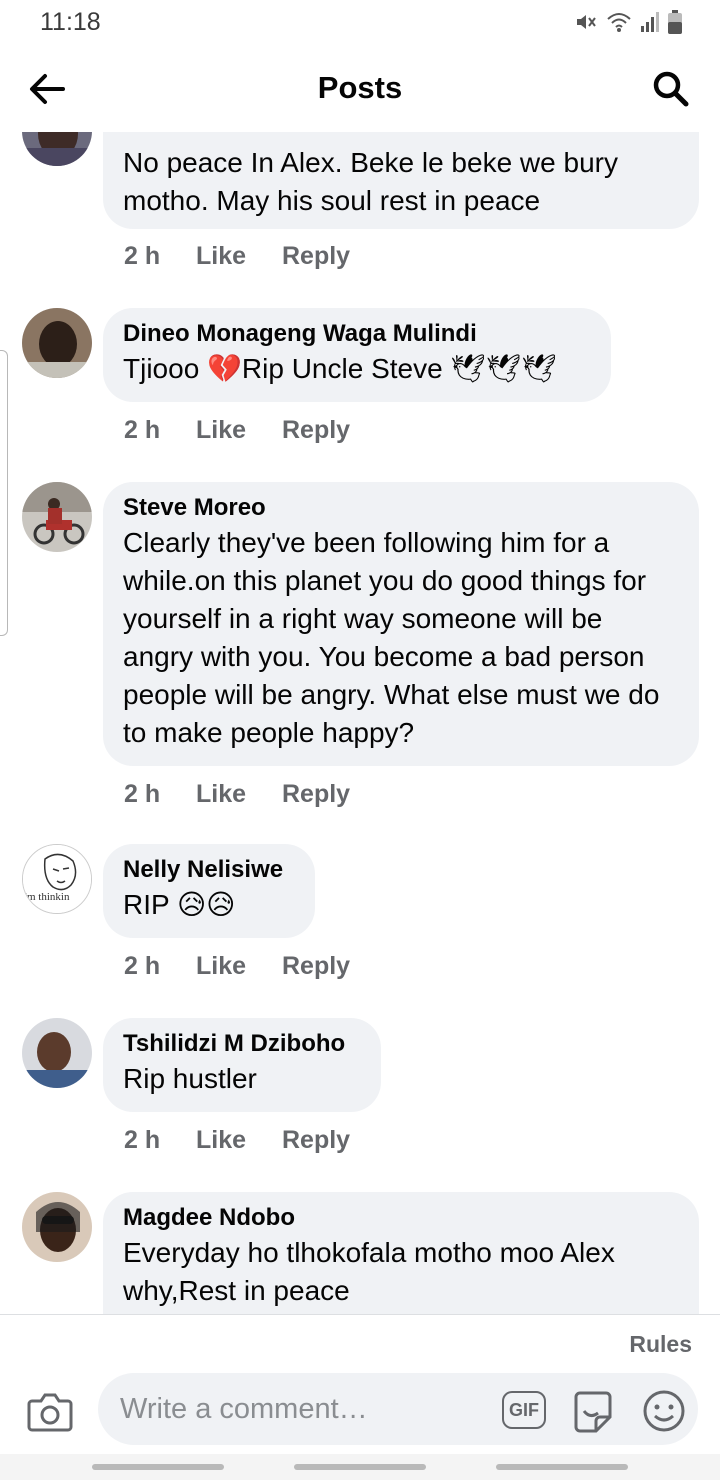  I want to click on camera-icon, so click(50, 1412).